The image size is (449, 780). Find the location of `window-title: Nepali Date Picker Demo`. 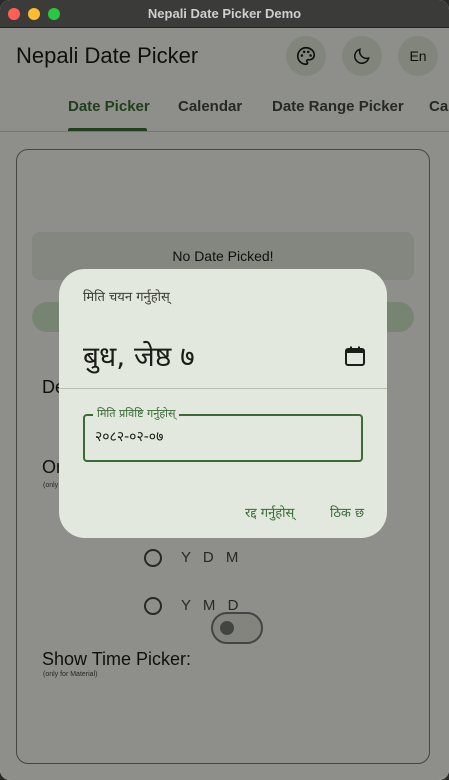

window-title: Nepali Date Picker Demo is located at coordinates (224, 13).